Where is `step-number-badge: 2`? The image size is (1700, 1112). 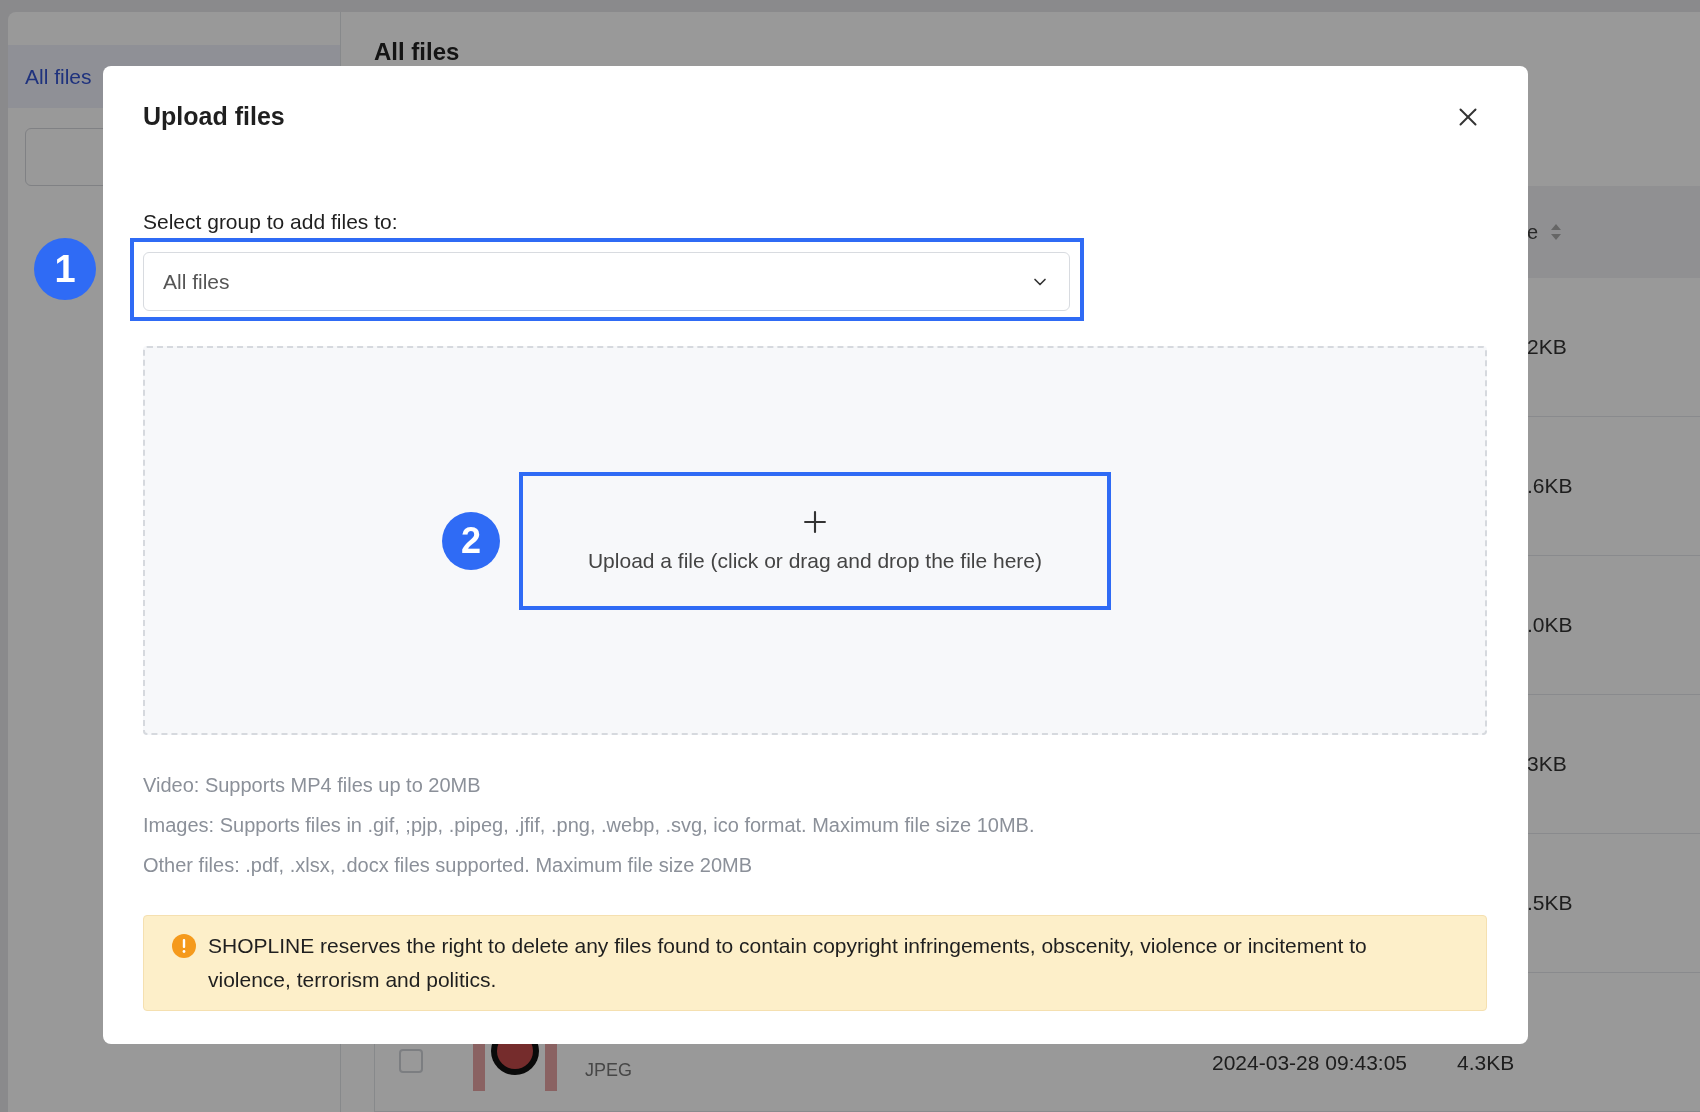
step-number-badge: 2 is located at coordinates (471, 540).